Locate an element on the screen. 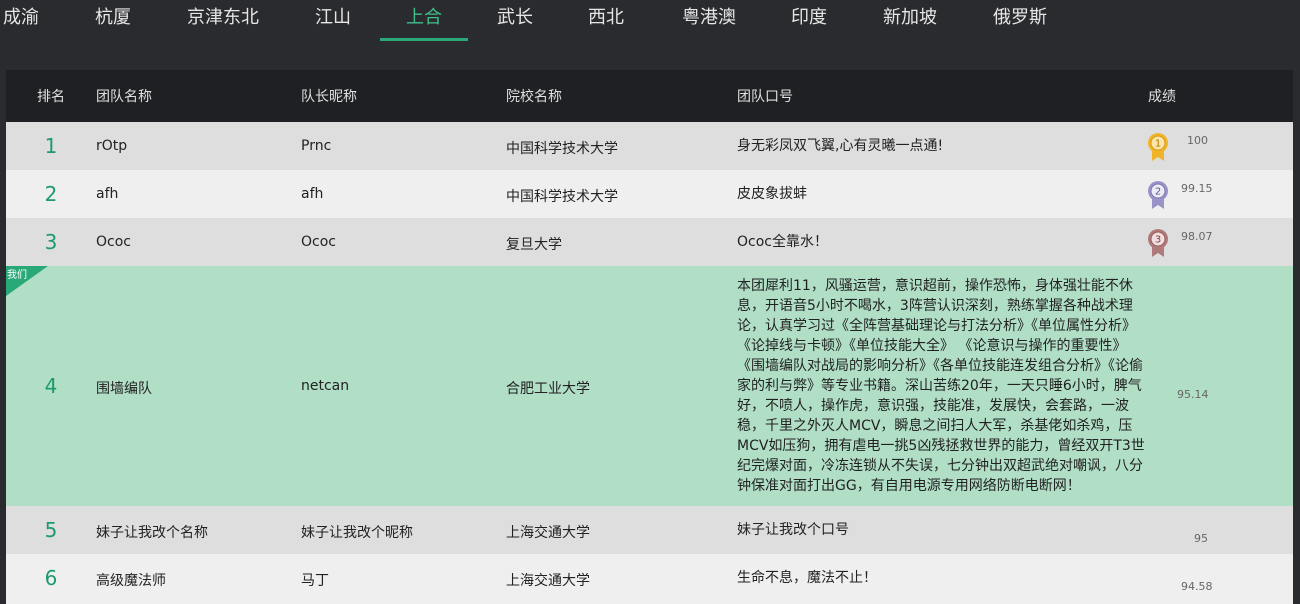  gold-medal-icon: 1 is located at coordinates (1158, 147).